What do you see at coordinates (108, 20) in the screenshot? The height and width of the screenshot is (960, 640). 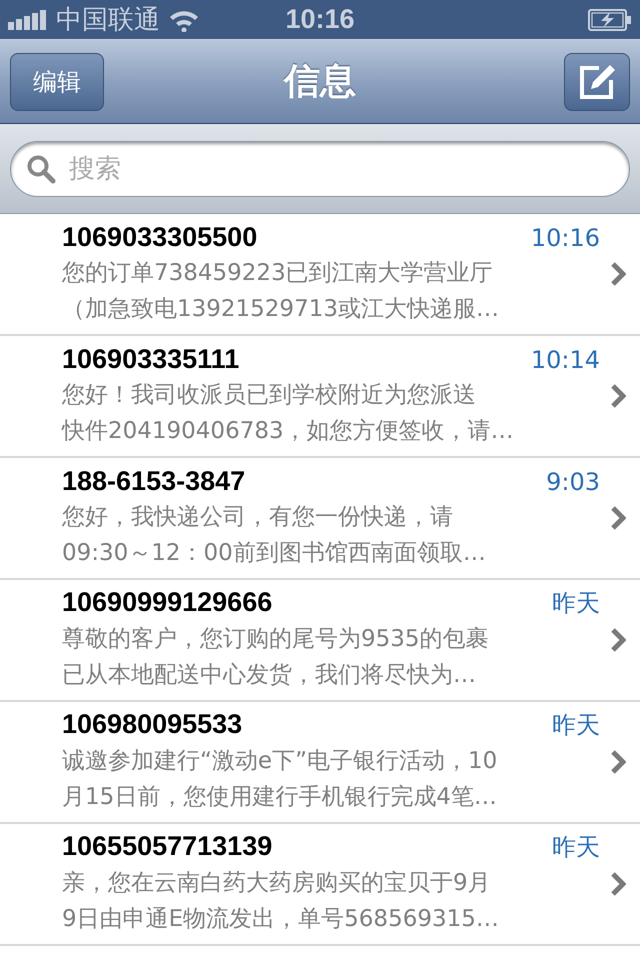 I see `carrier-name: 中国联通` at bounding box center [108, 20].